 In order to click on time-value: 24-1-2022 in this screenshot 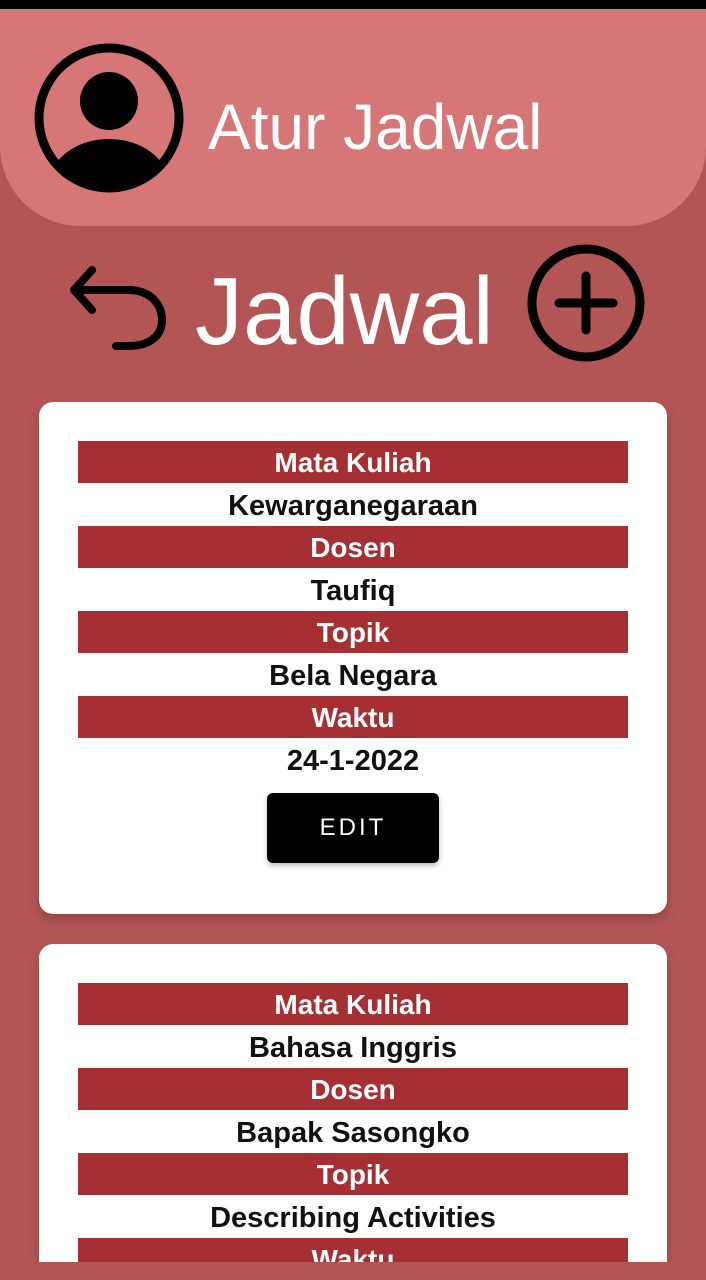, I will do `click(353, 761)`.